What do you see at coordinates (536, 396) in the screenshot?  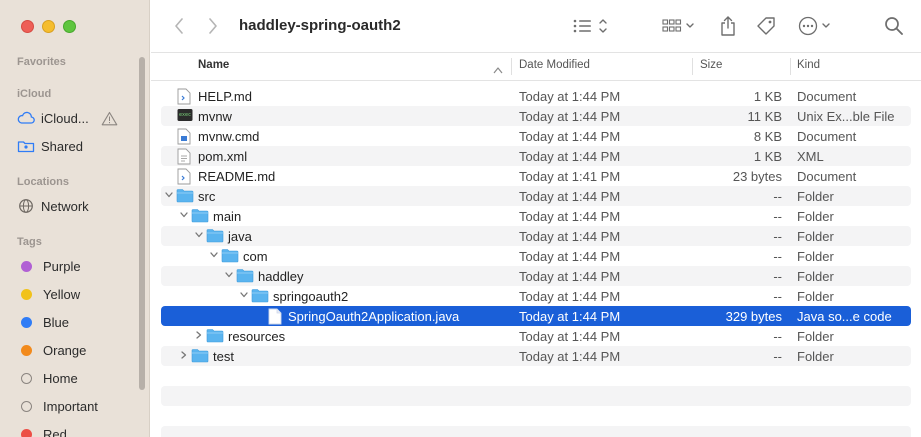 I see `empty-row-stripe` at bounding box center [536, 396].